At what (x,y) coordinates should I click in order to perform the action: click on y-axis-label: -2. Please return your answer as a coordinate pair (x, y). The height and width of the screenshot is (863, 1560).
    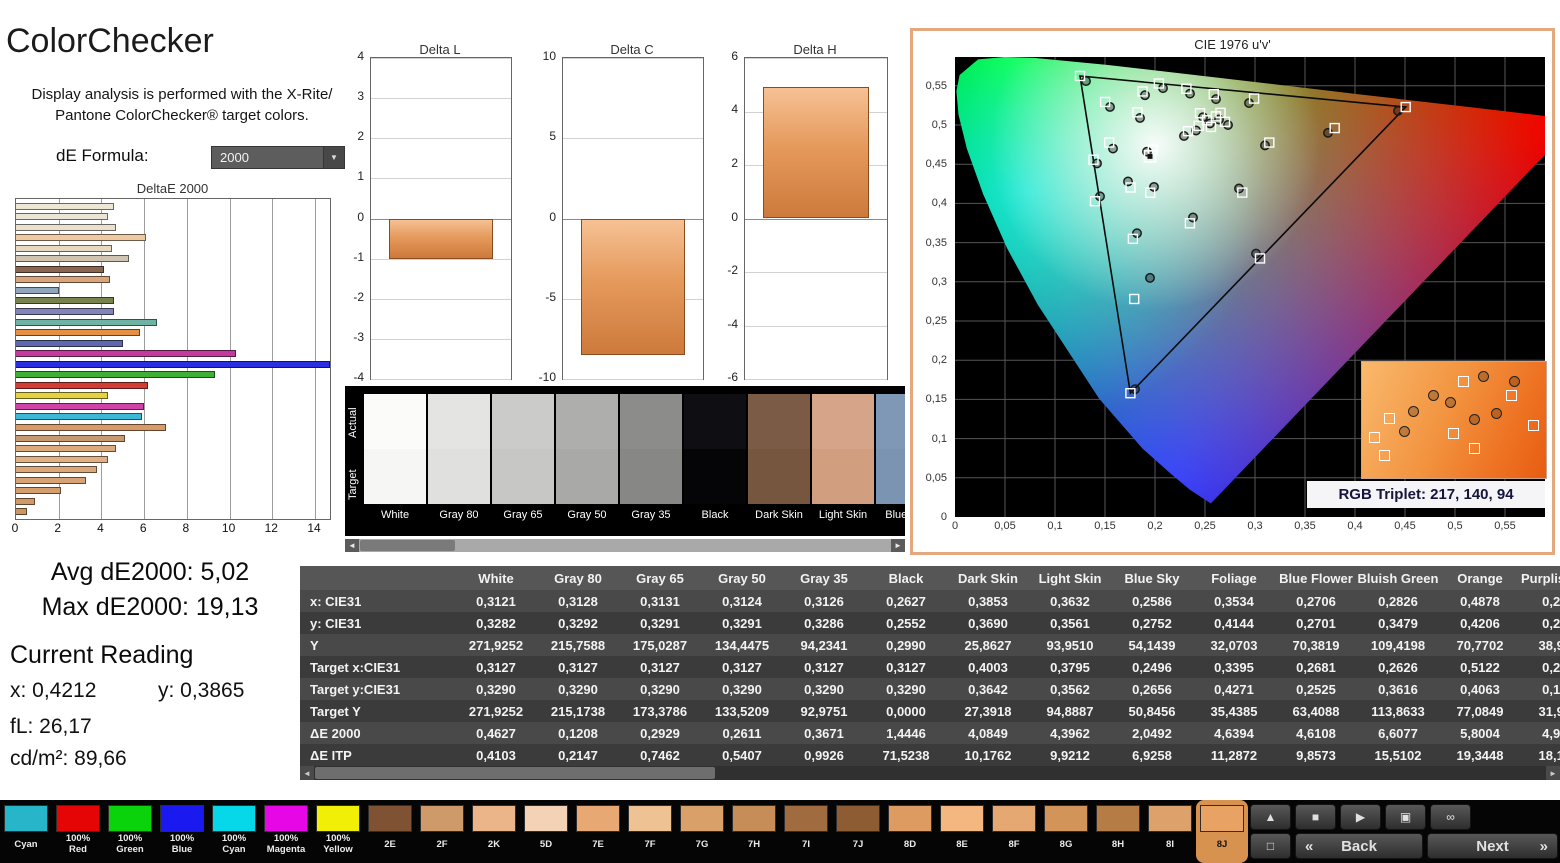
    Looking at the image, I should click on (358, 296).